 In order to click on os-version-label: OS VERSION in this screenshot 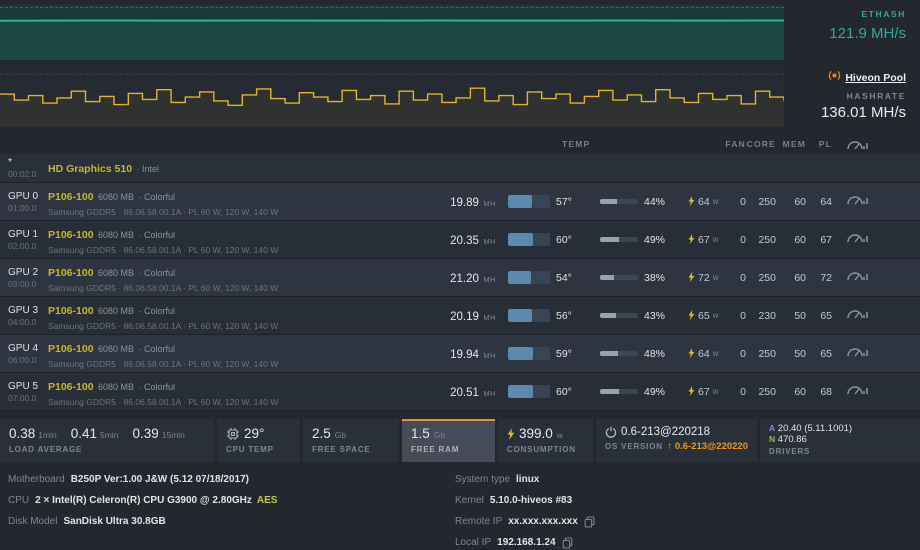, I will do `click(634, 446)`.